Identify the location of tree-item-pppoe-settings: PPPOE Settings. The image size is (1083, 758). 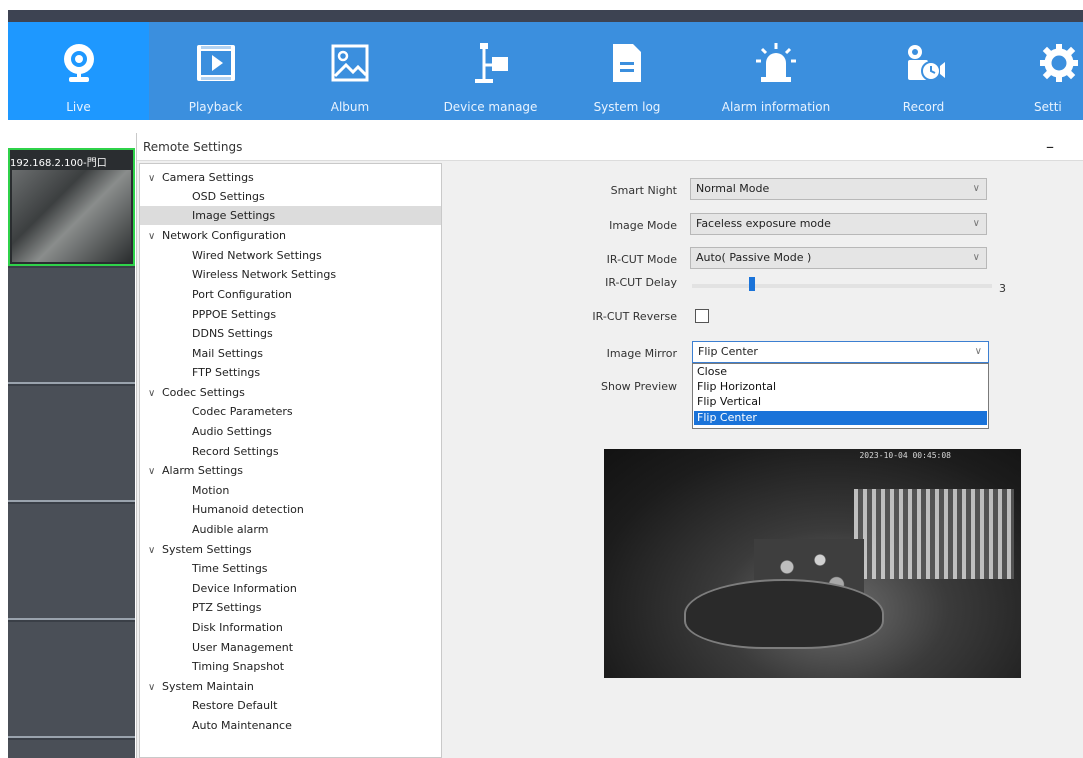
(234, 314).